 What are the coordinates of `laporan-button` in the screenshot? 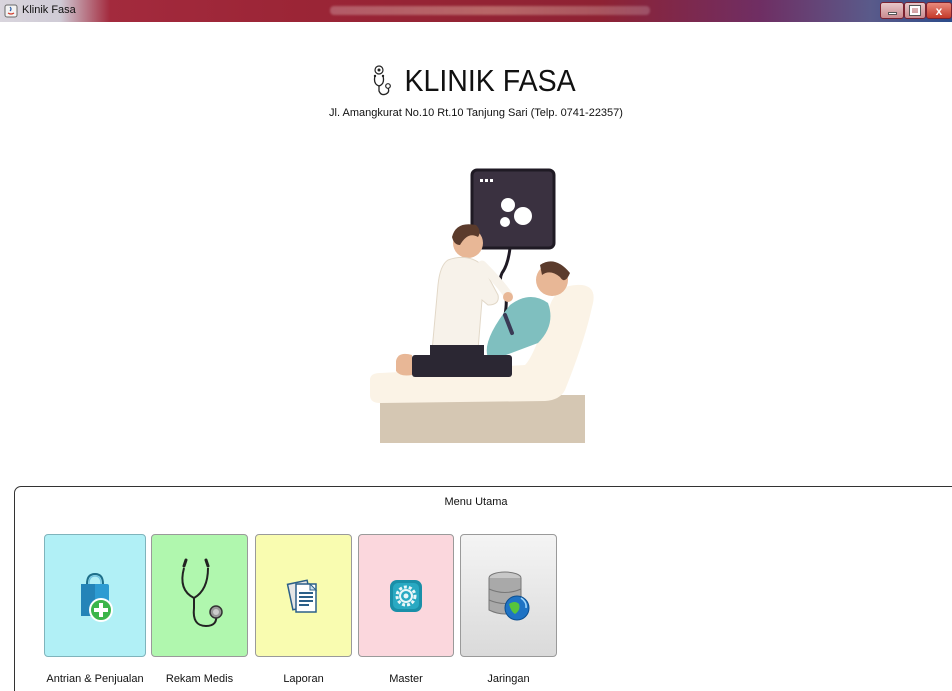 It's located at (303, 595).